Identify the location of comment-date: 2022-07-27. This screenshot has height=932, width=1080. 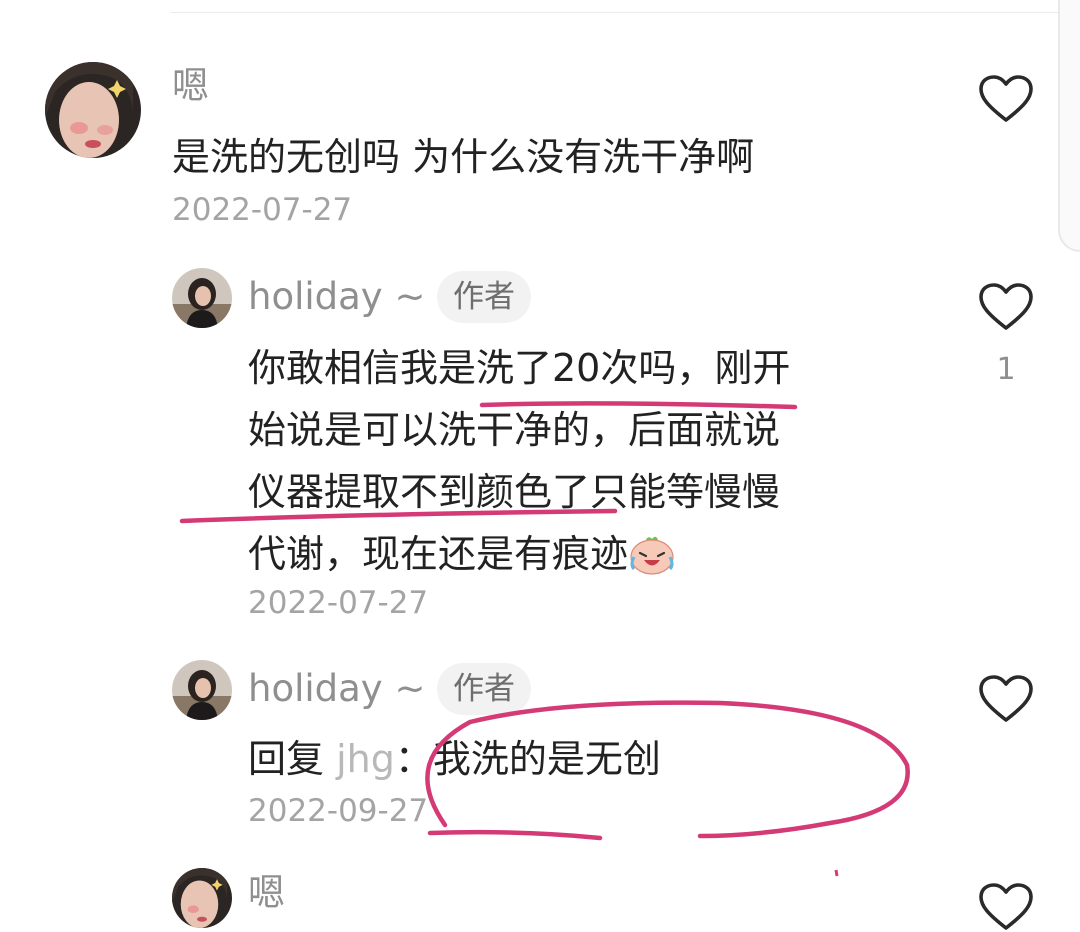
(262, 210).